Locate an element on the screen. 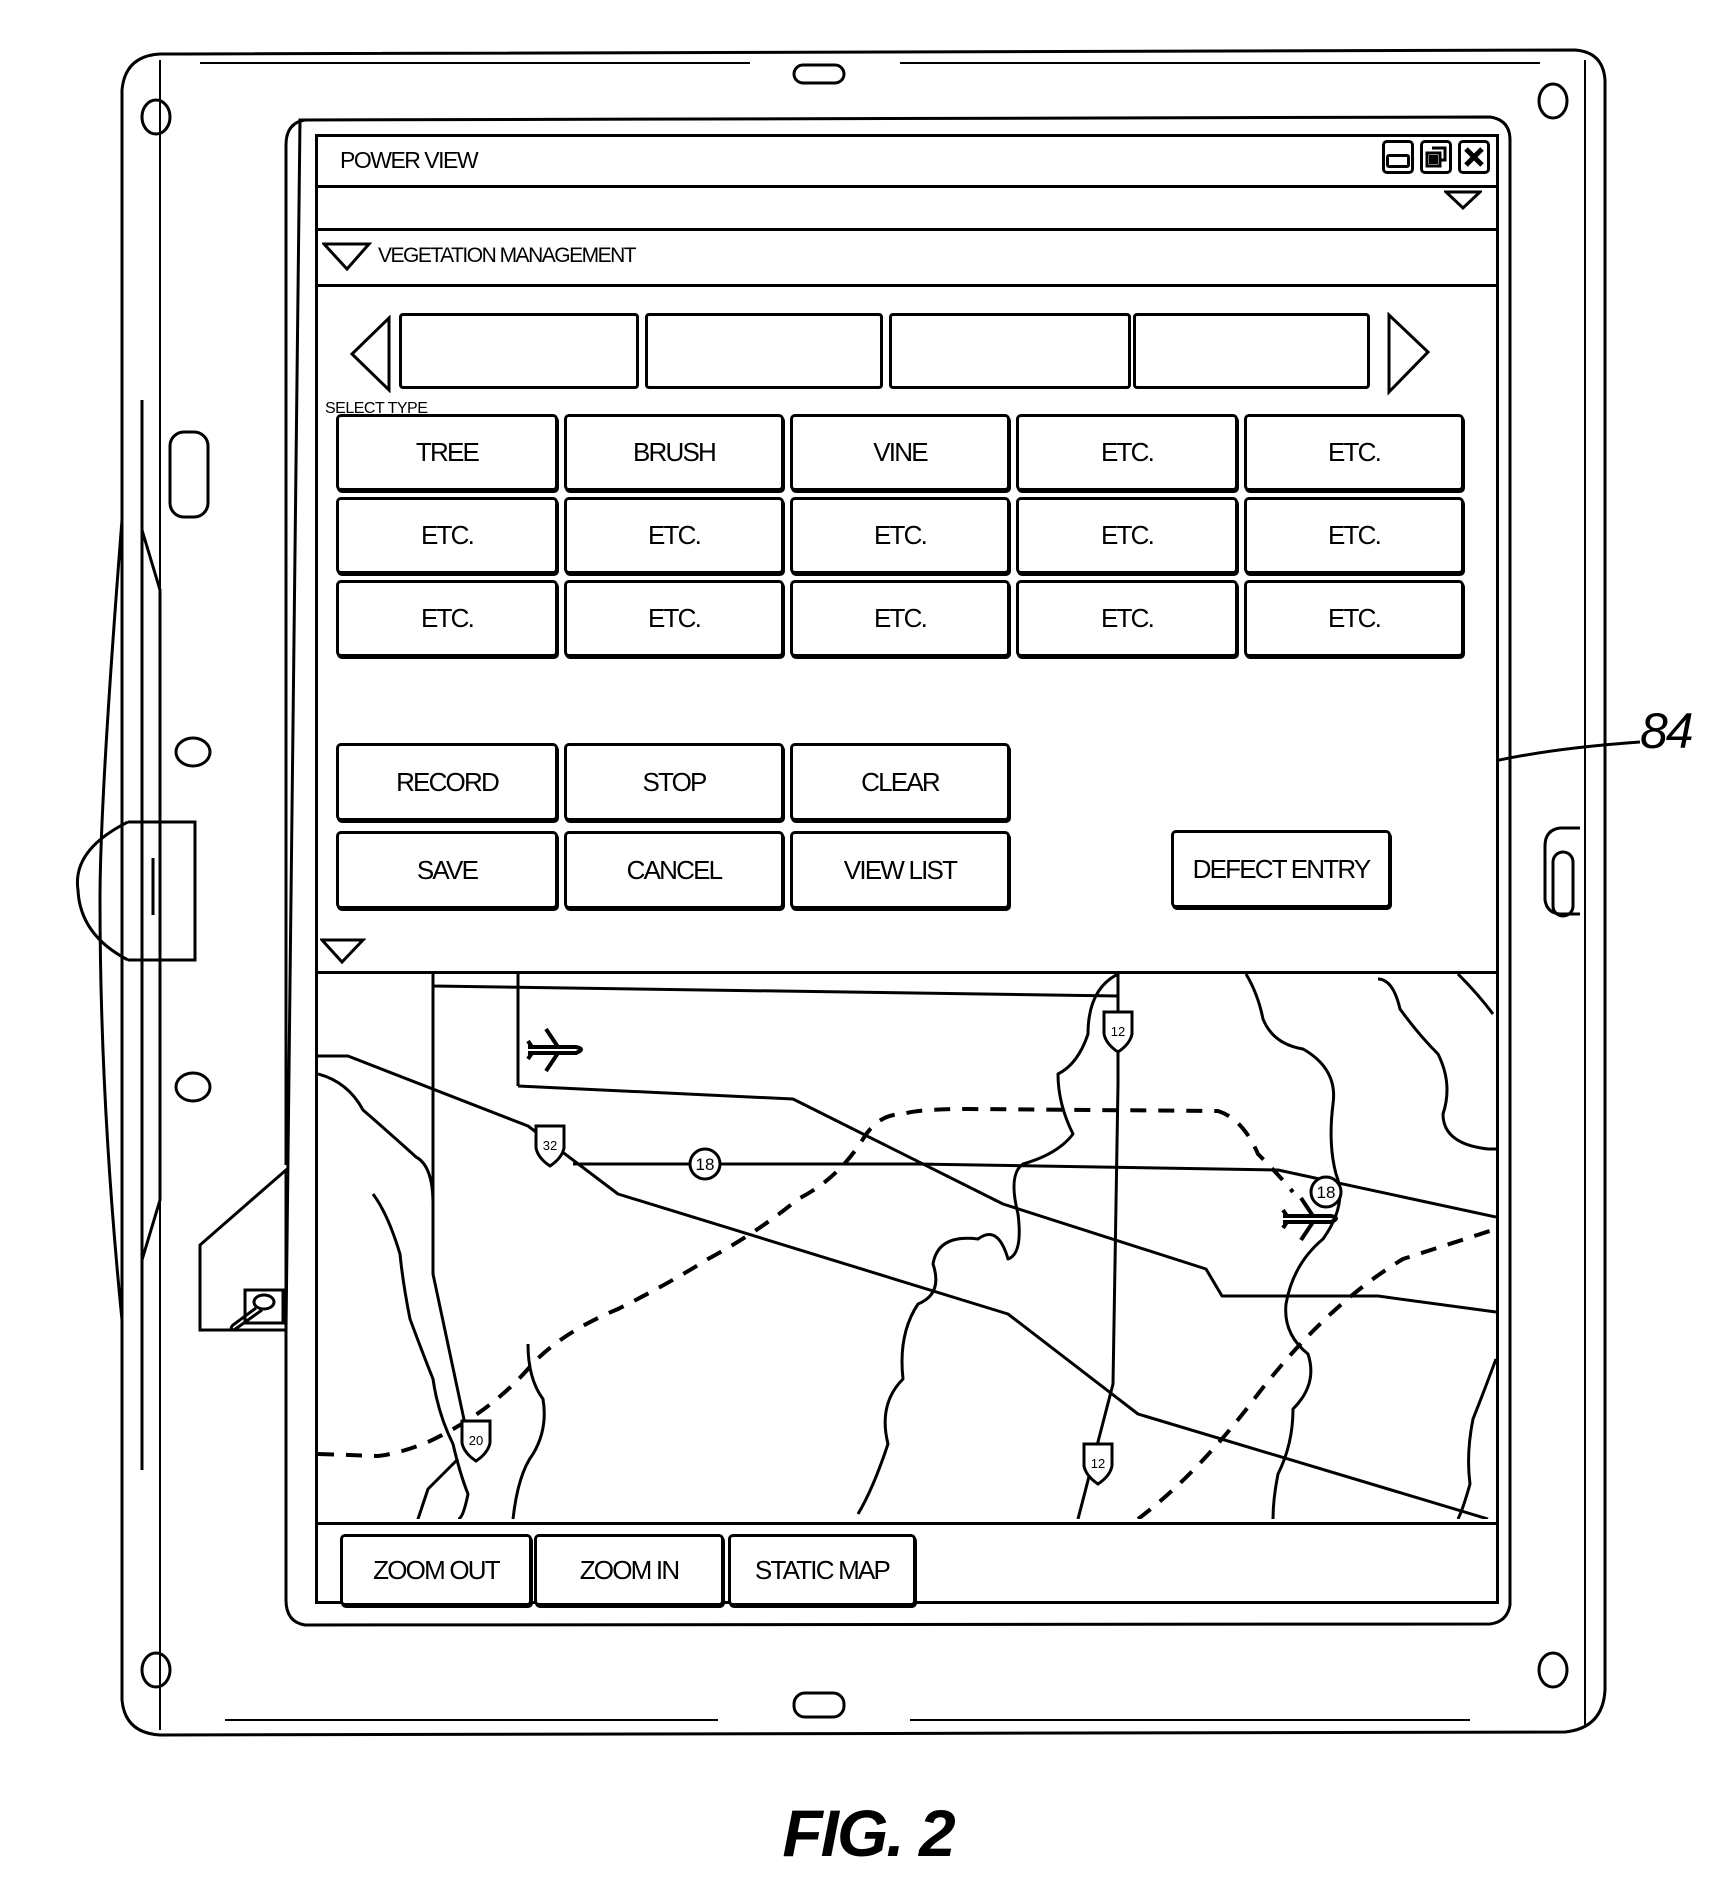 The width and height of the screenshot is (1736, 1898). interstate-shield-icon: 12 is located at coordinates (1118, 1032).